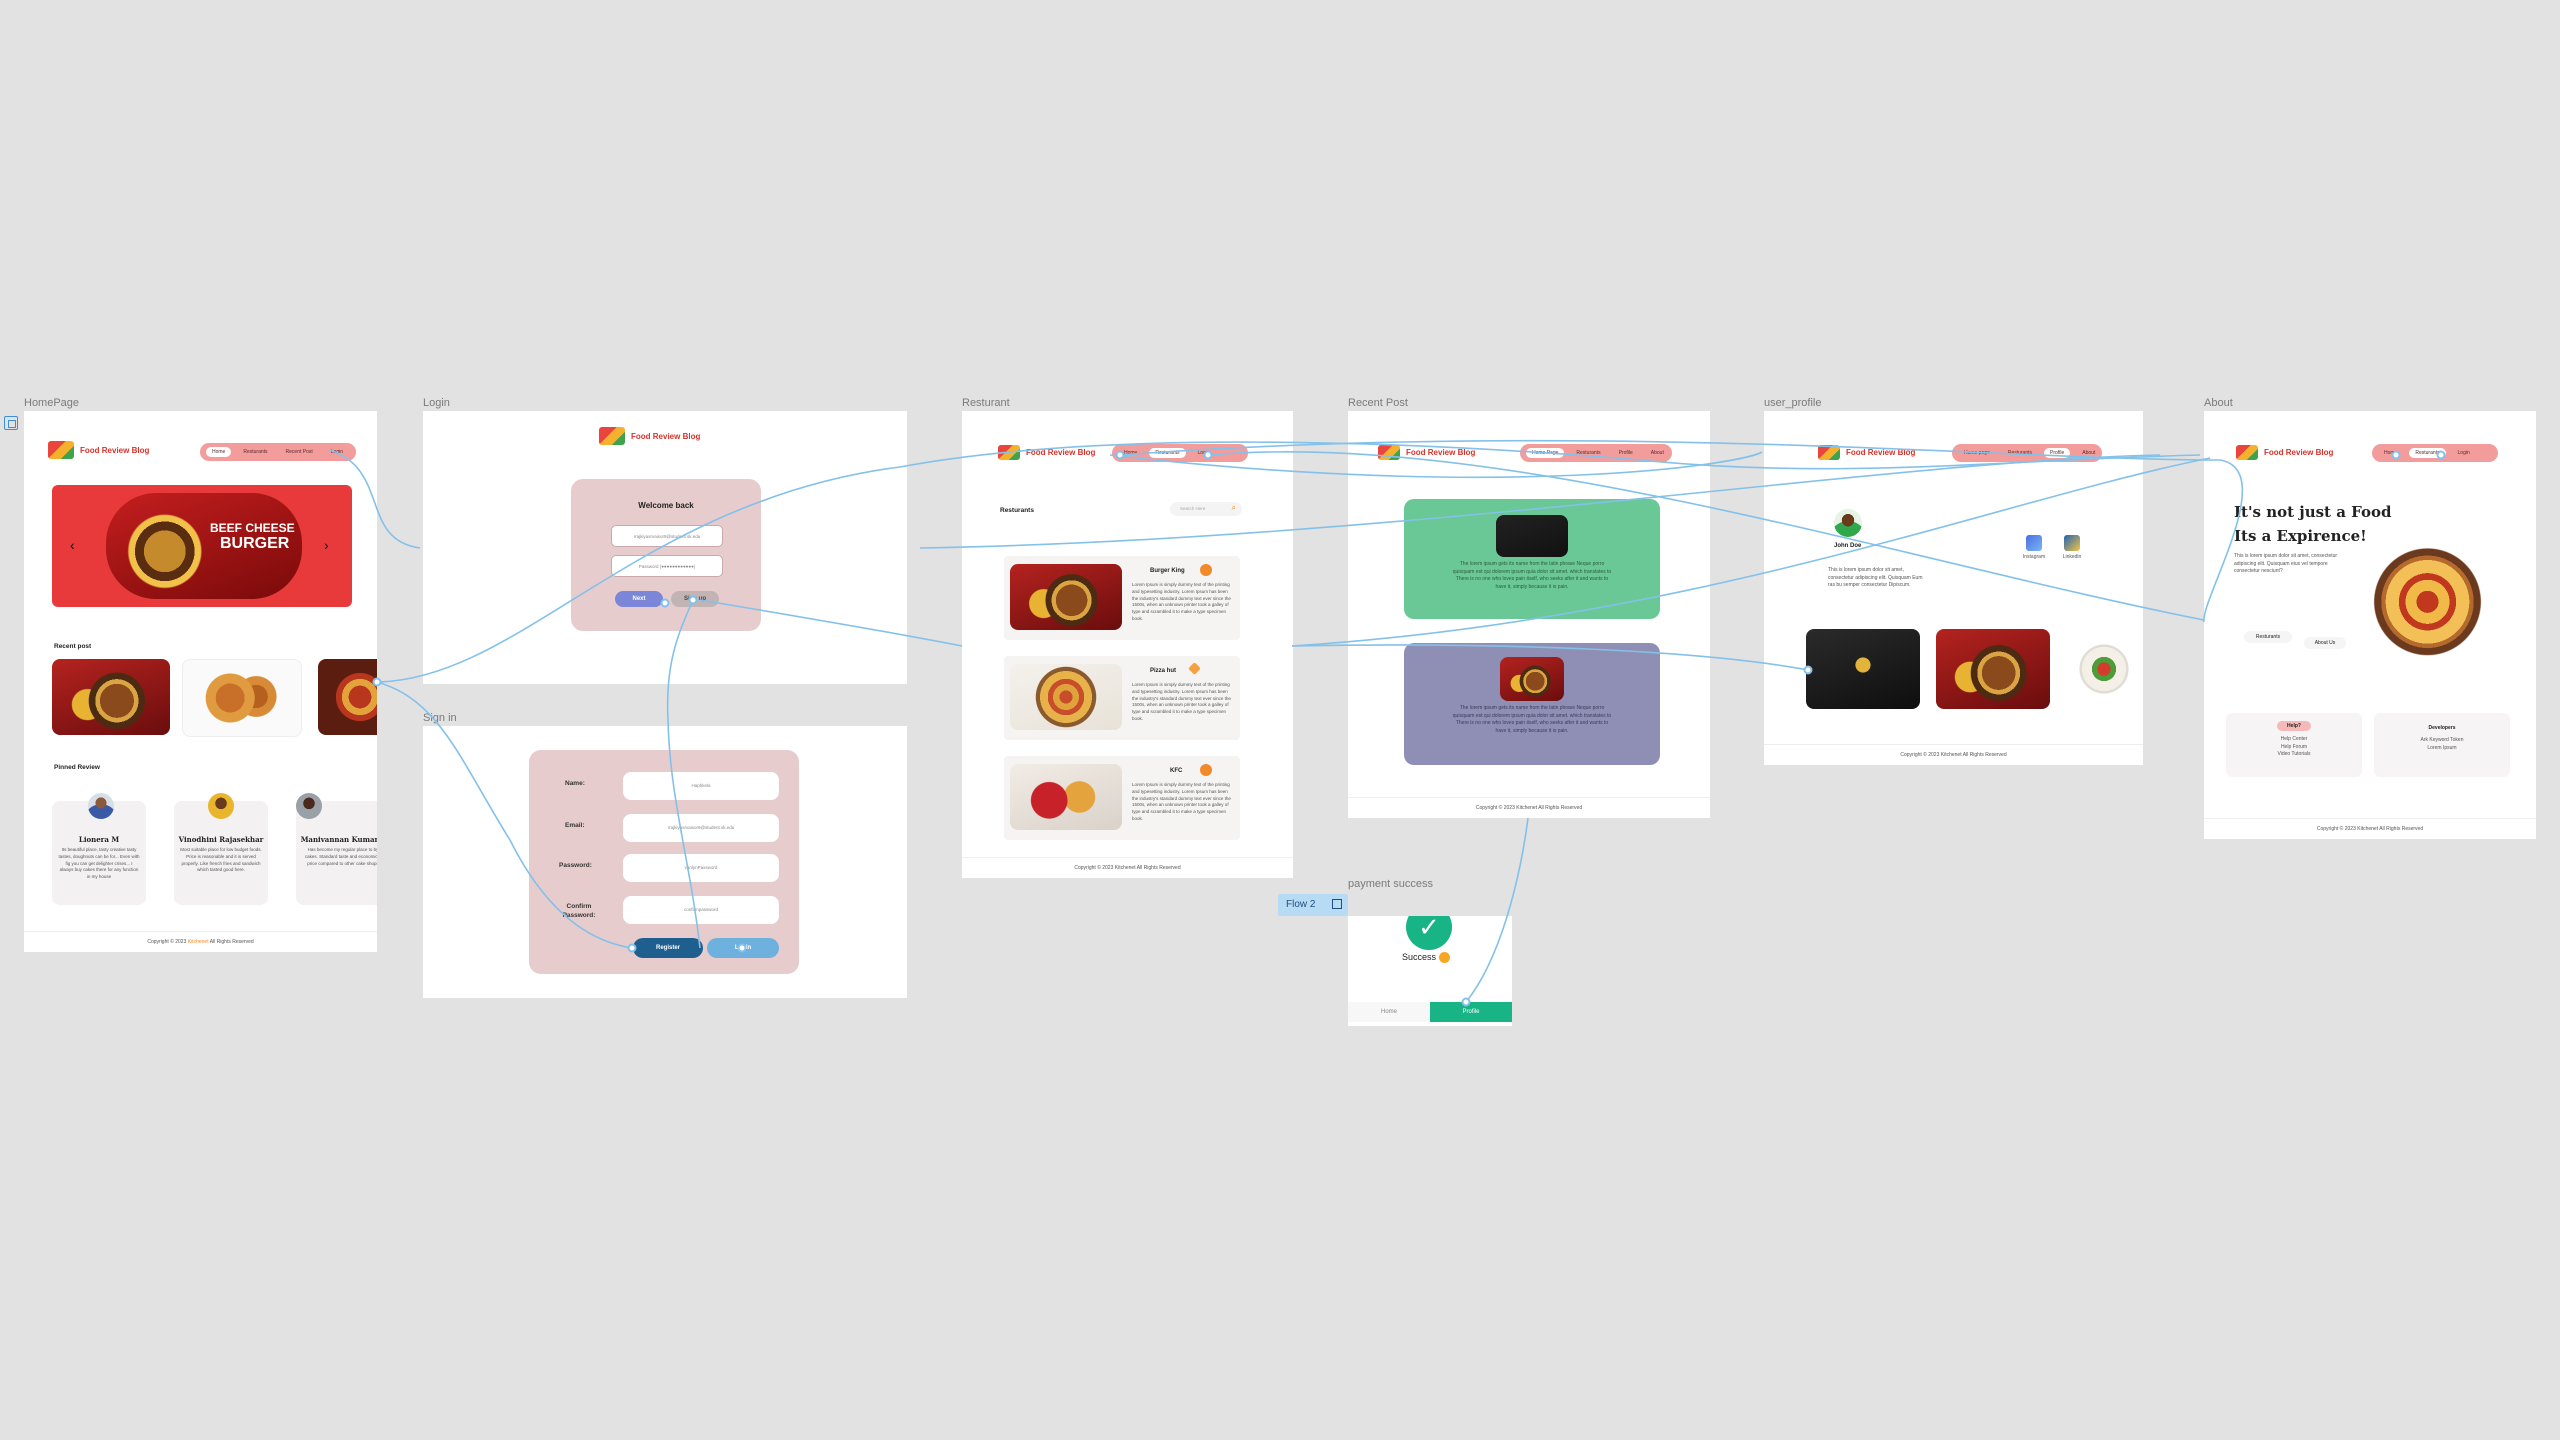  What do you see at coordinates (667, 536) in the screenshot?
I see `login-email-field: rrajkiyasrvaisor9@student.sk.edu` at bounding box center [667, 536].